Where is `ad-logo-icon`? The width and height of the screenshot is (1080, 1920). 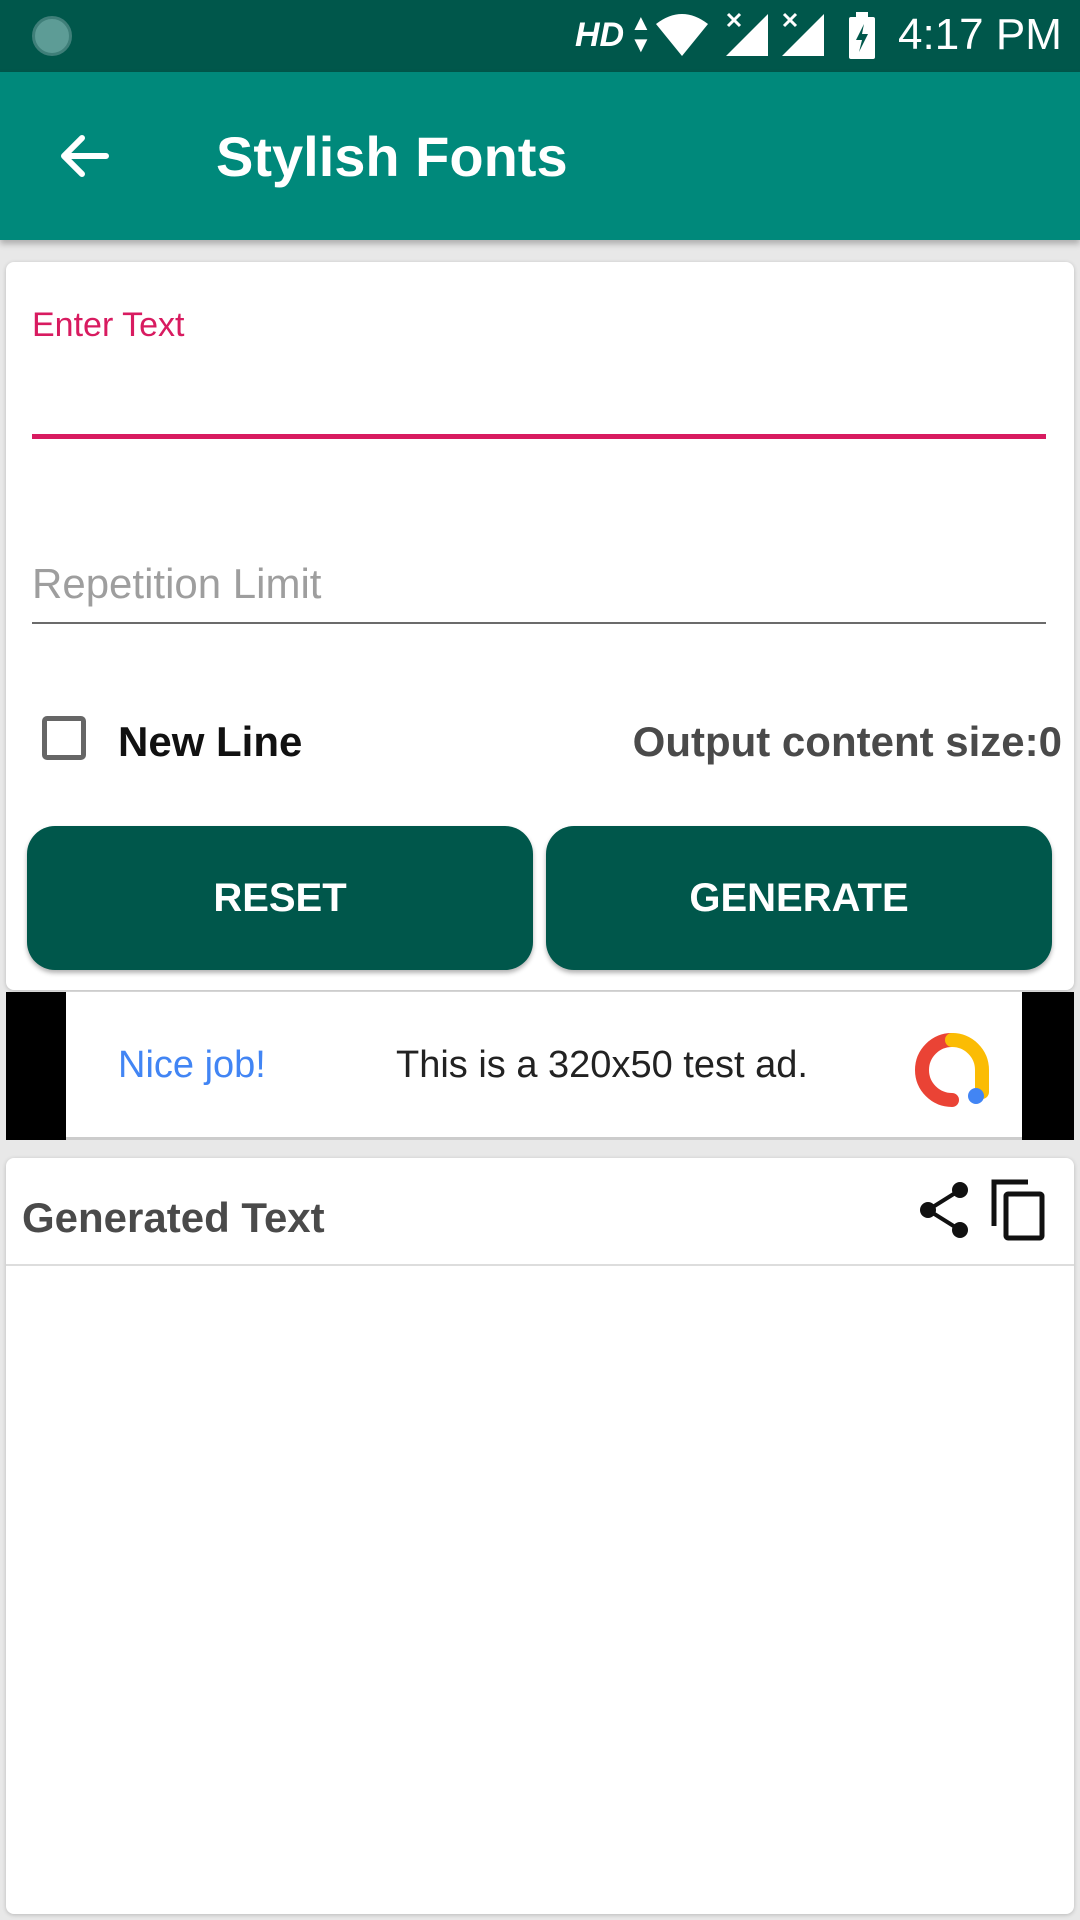 ad-logo-icon is located at coordinates (952, 1070).